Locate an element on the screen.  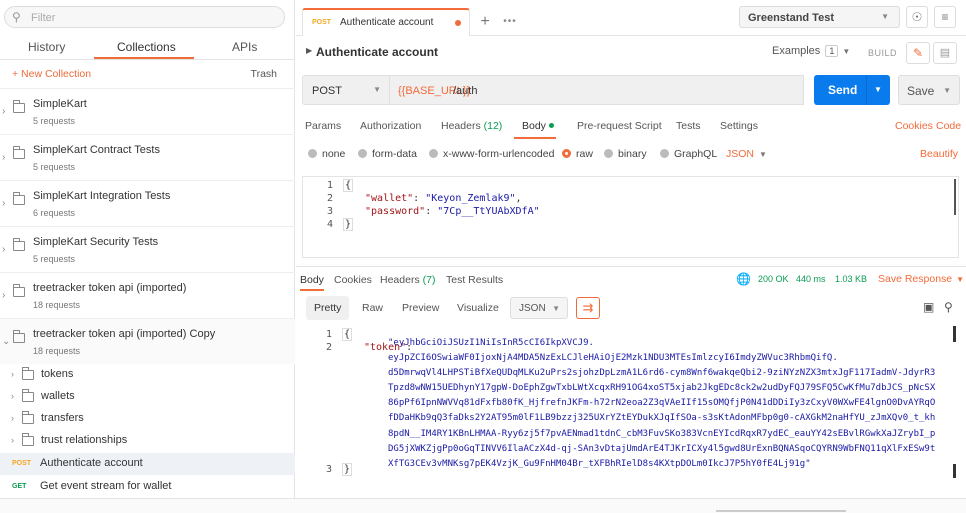
chevron-down-icon: ⌄ is located at coordinates (6, 341).